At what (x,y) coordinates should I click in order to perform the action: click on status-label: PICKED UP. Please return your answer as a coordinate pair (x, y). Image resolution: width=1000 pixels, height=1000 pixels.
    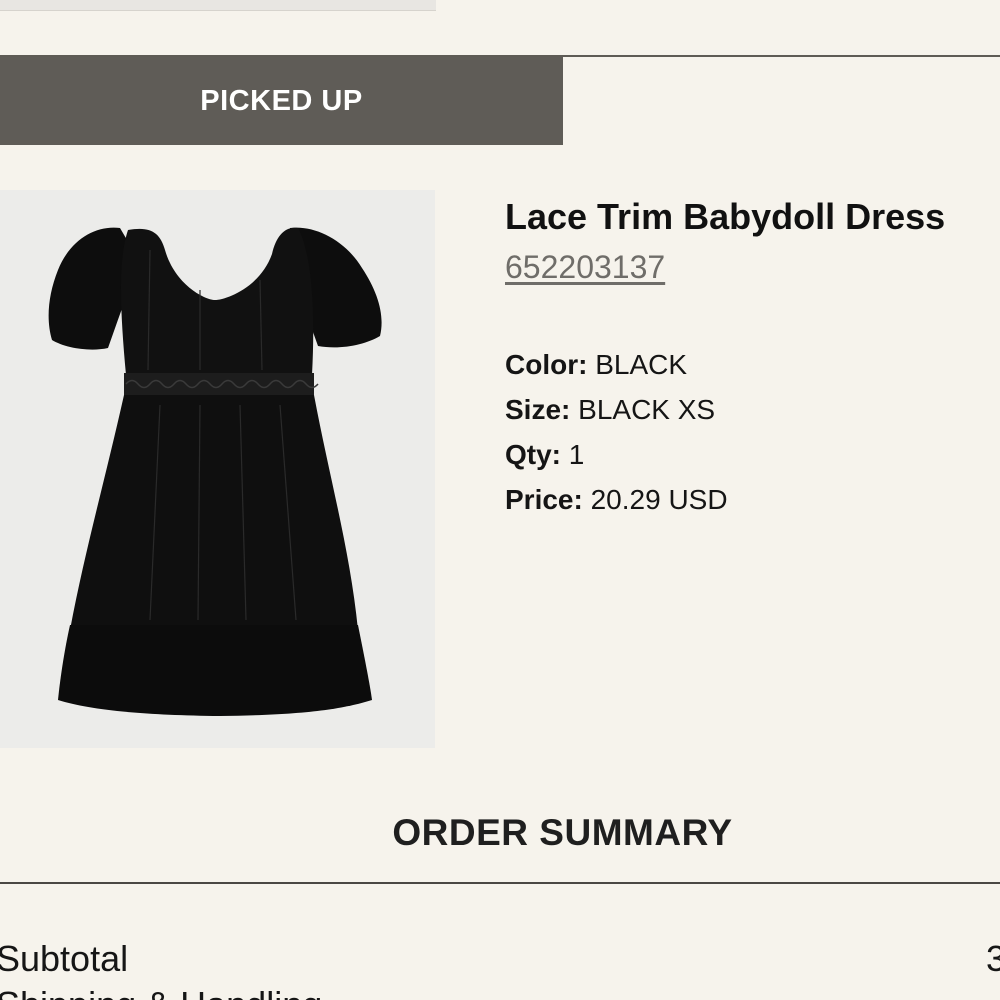
    Looking at the image, I should click on (281, 100).